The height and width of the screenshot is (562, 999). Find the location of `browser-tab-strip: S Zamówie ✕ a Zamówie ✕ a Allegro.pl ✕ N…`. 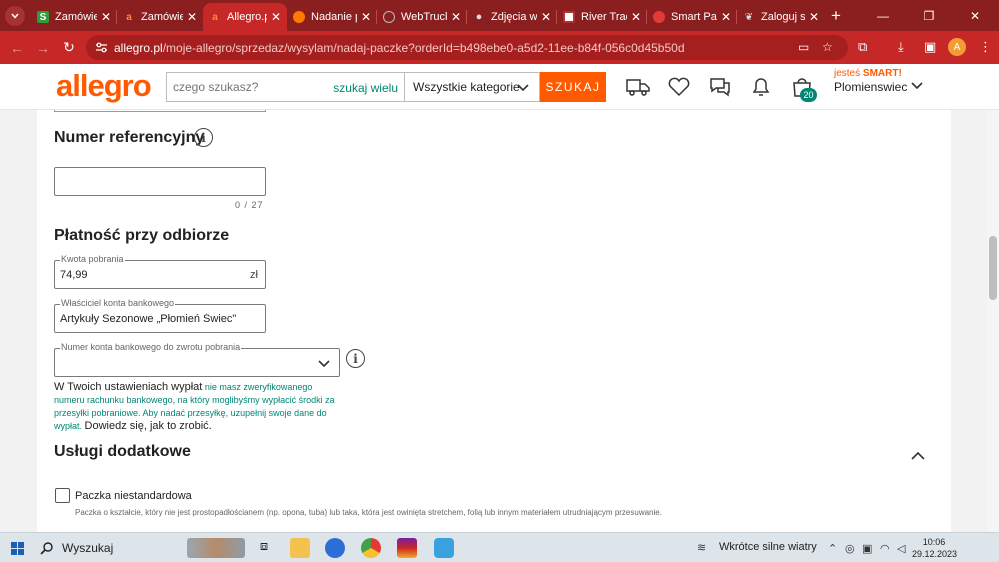

browser-tab-strip: S Zamówie ✕ a Zamówie ✕ a Allegro.pl ✕ N… is located at coordinates (499, 15).